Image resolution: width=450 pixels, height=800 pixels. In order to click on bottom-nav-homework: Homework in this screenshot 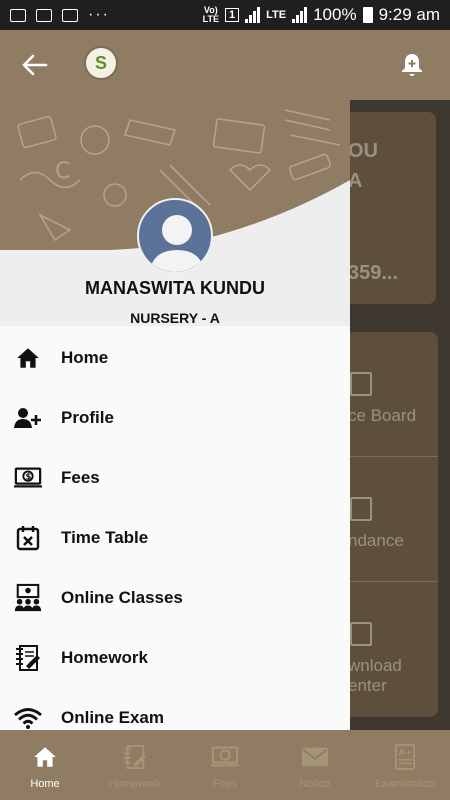, I will do `click(135, 765)`.